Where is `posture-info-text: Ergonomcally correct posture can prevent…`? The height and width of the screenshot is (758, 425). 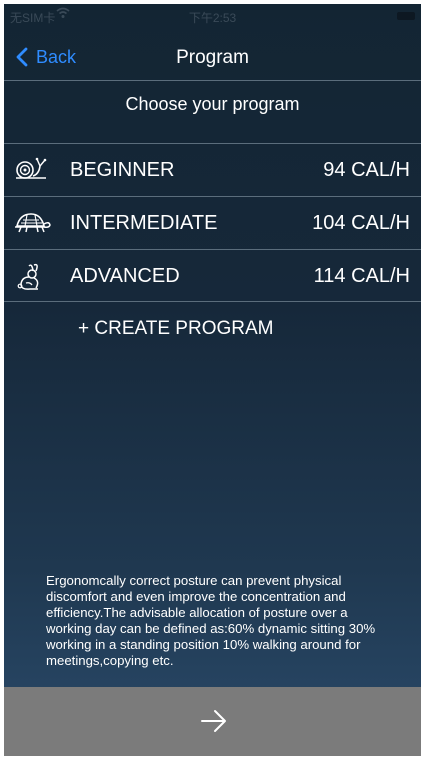 posture-info-text: Ergonomcally correct posture can prevent… is located at coordinates (211, 620).